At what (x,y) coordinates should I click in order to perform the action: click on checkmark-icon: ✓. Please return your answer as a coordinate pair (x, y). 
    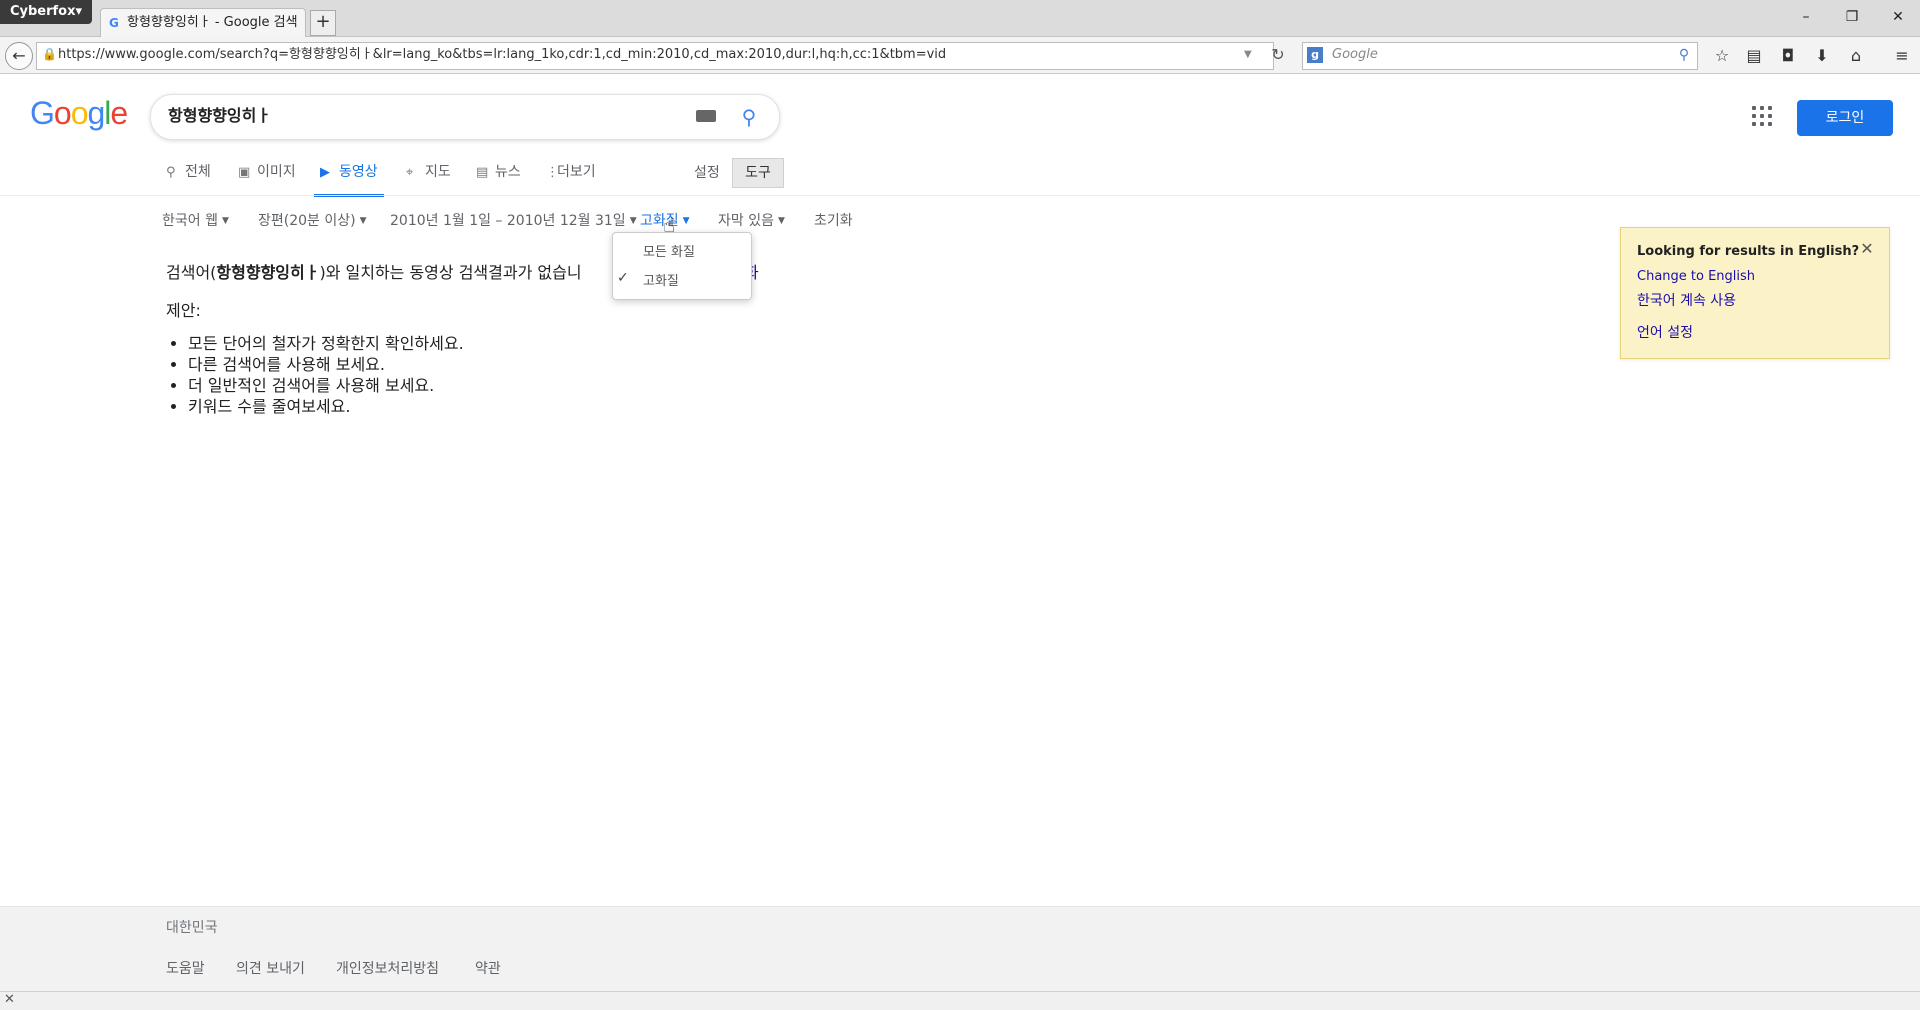
    Looking at the image, I should click on (623, 278).